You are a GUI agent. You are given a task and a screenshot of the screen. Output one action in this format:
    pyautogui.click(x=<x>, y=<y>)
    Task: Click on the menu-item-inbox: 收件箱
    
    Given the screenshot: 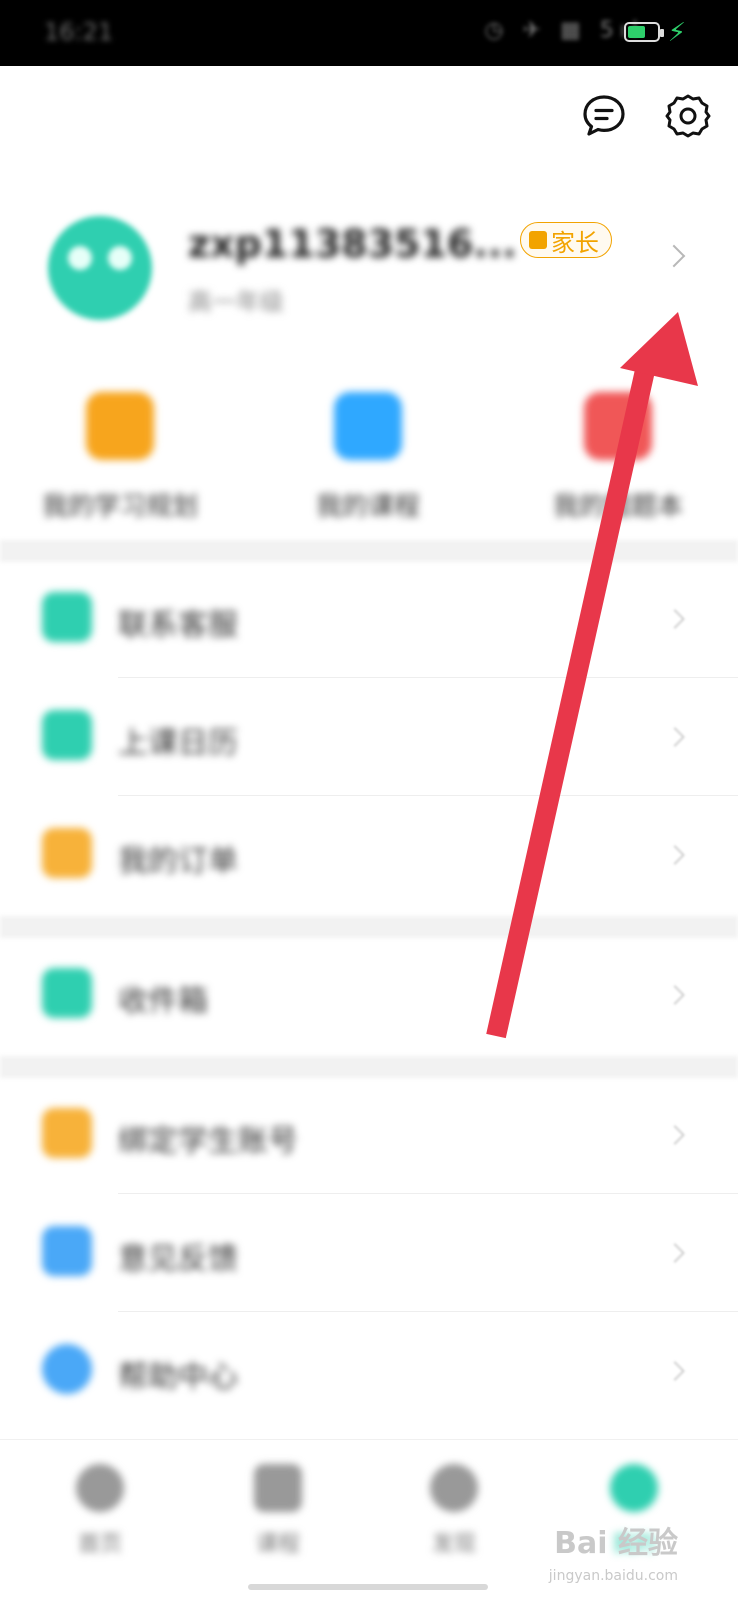 What is the action you would take?
    pyautogui.click(x=369, y=995)
    